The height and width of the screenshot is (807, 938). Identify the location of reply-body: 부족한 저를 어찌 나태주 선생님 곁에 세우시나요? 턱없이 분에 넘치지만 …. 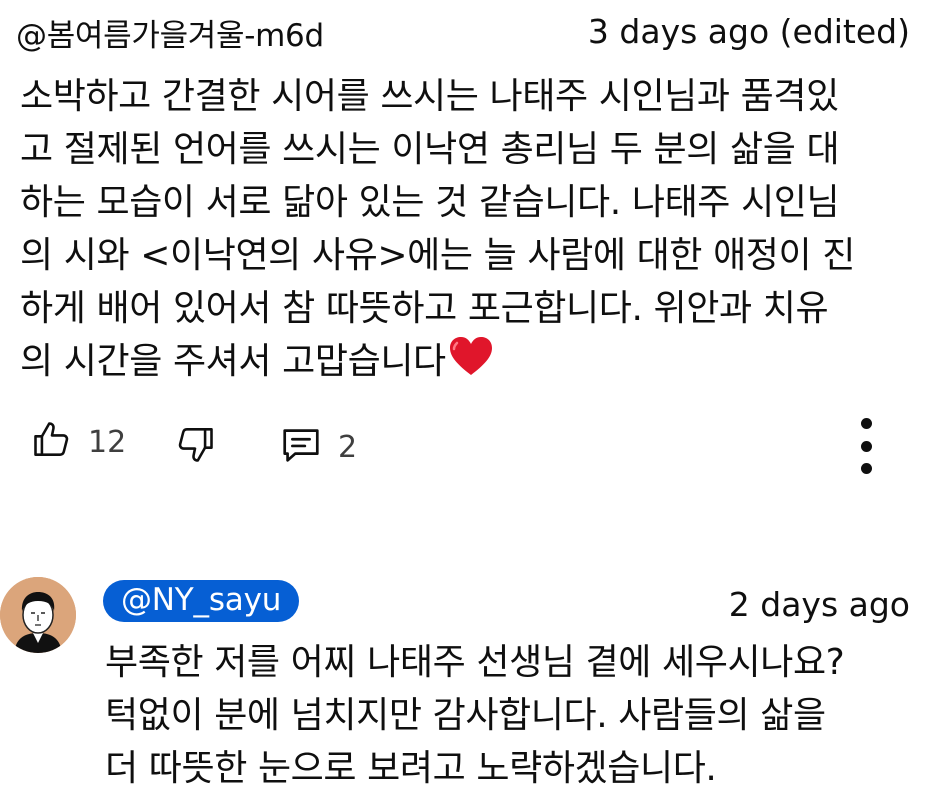
(475, 715).